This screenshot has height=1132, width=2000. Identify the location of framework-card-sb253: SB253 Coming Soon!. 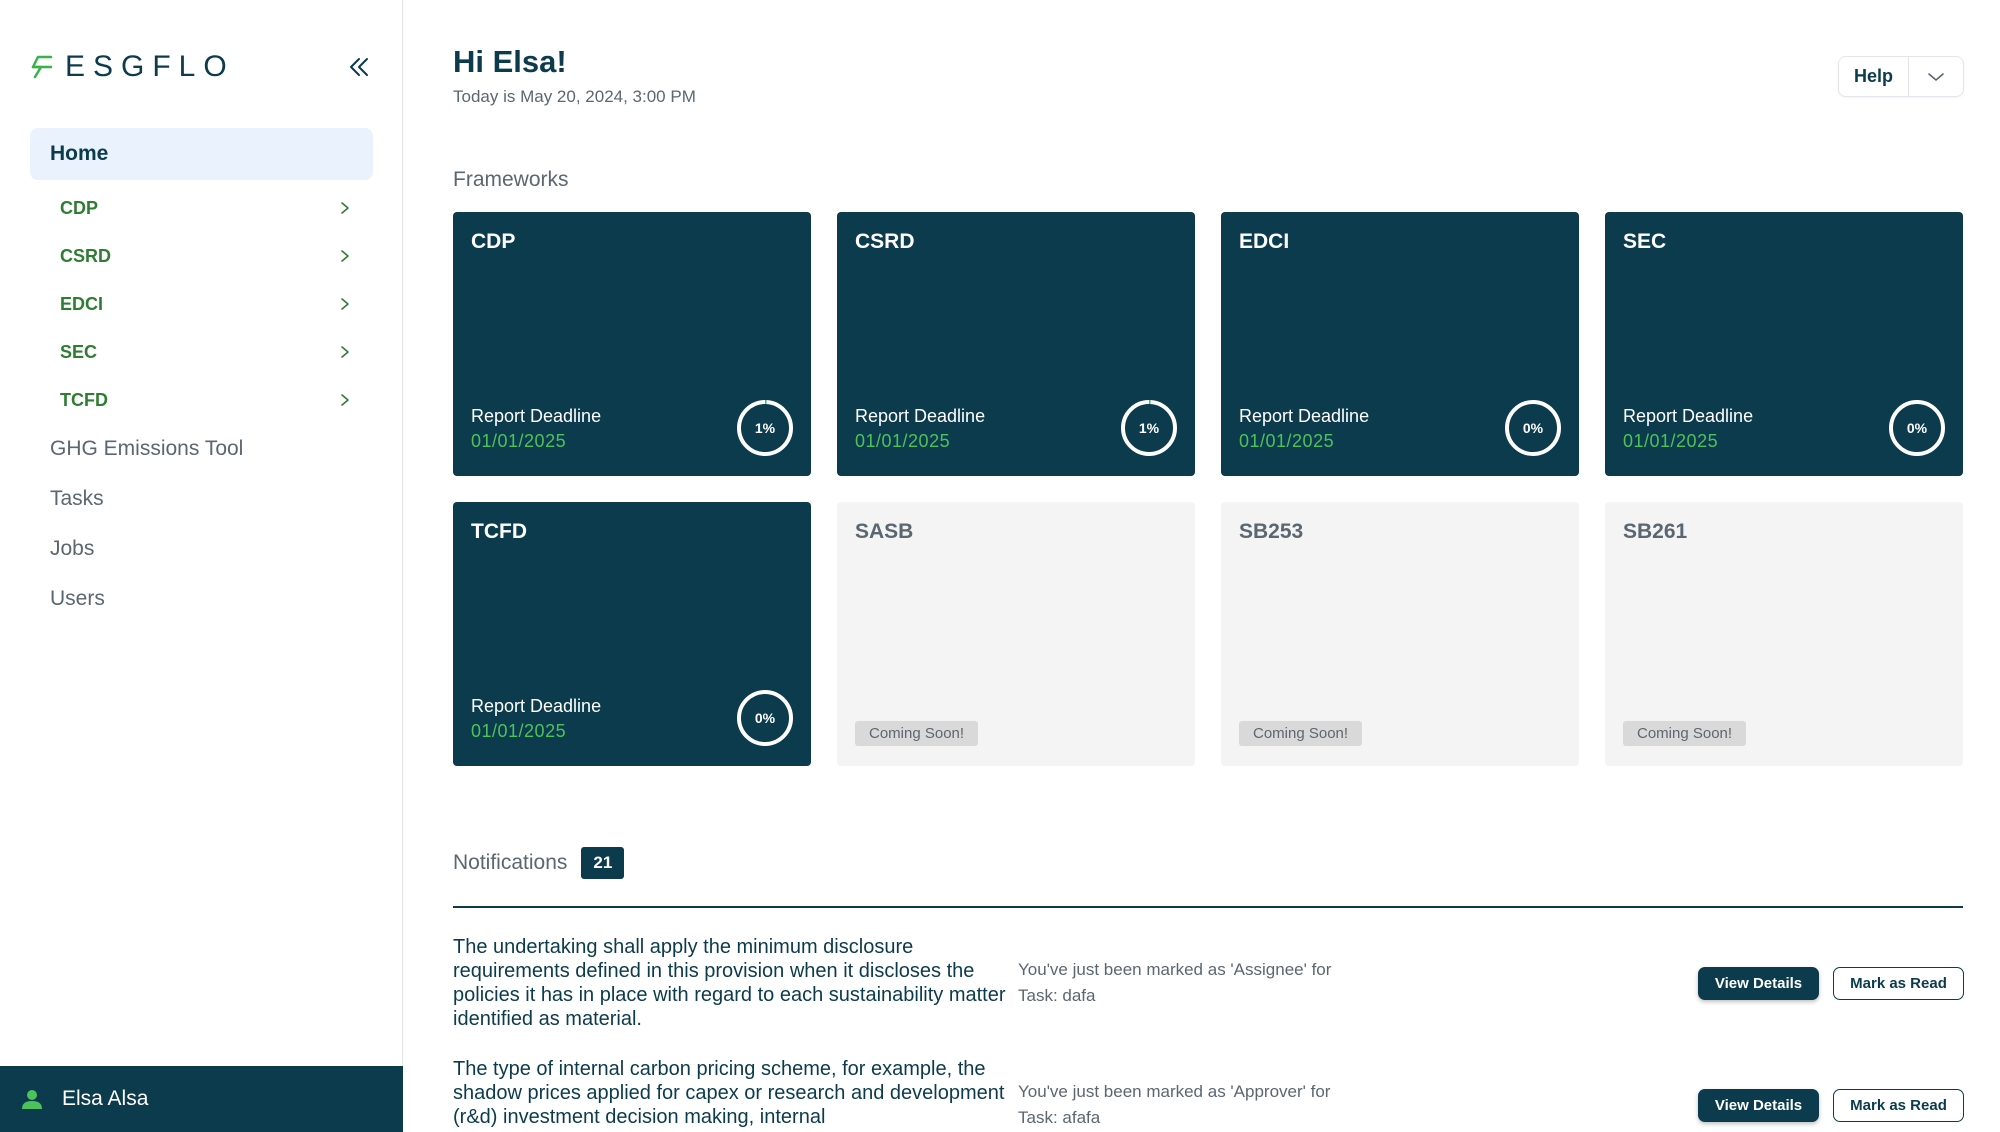
(1400, 634).